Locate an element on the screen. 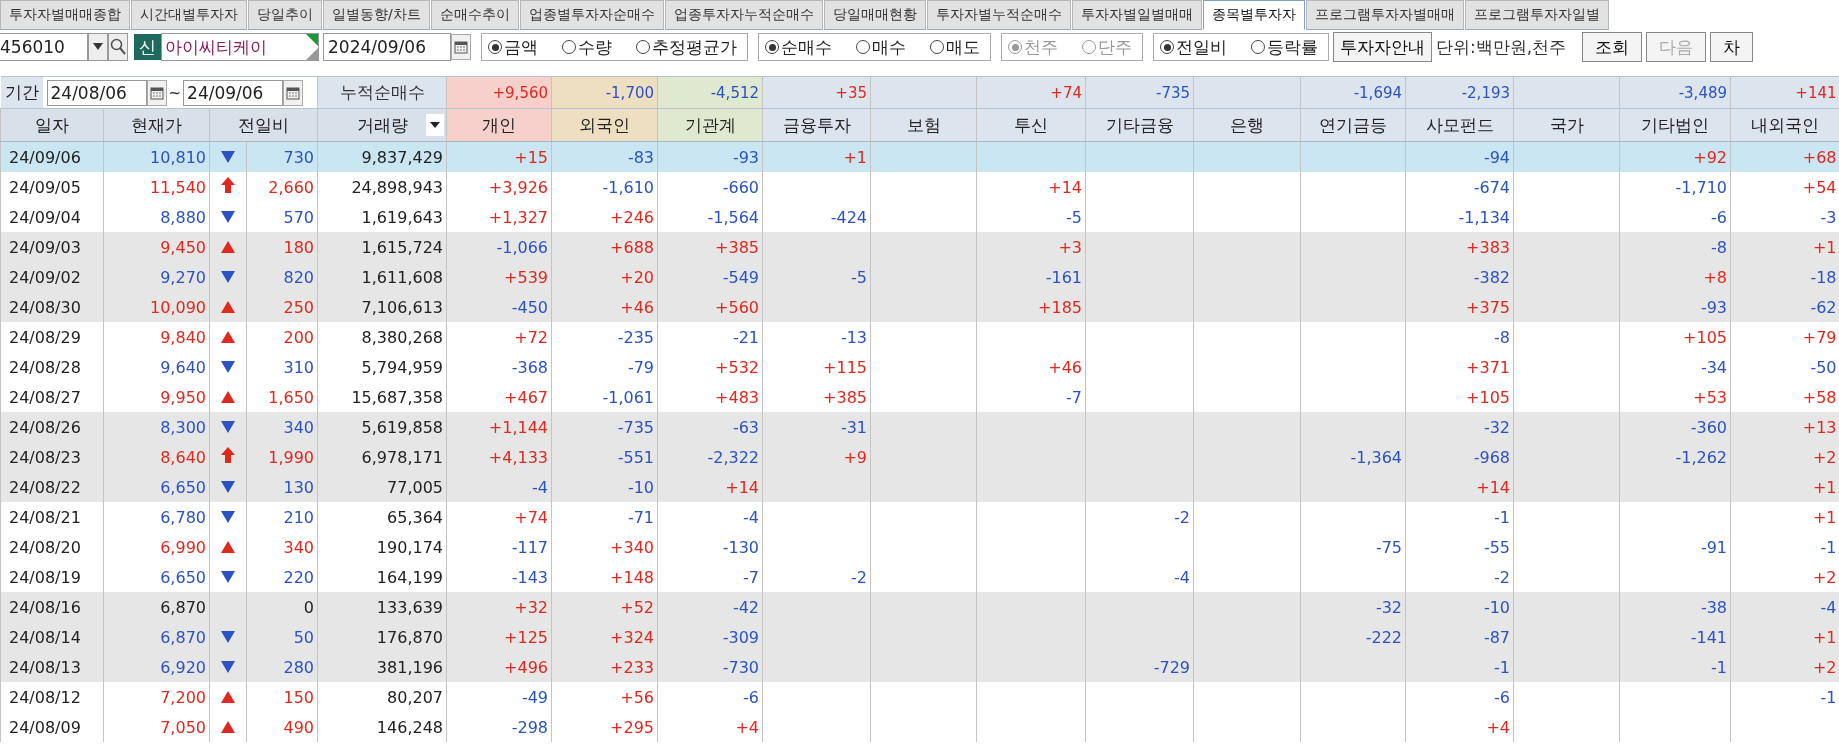  table-cell: -91 is located at coordinates (1675, 547).